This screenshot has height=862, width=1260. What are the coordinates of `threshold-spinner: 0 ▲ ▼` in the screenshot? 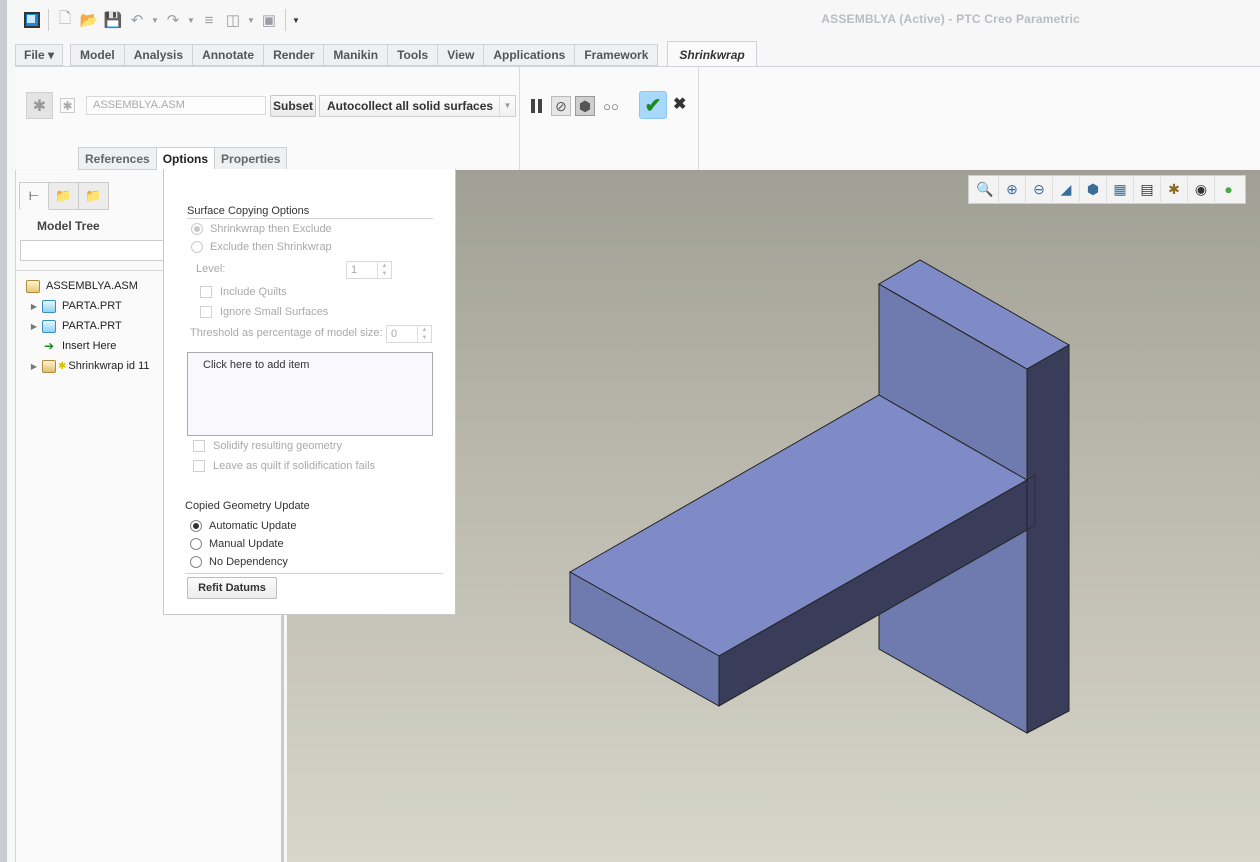 It's located at (409, 334).